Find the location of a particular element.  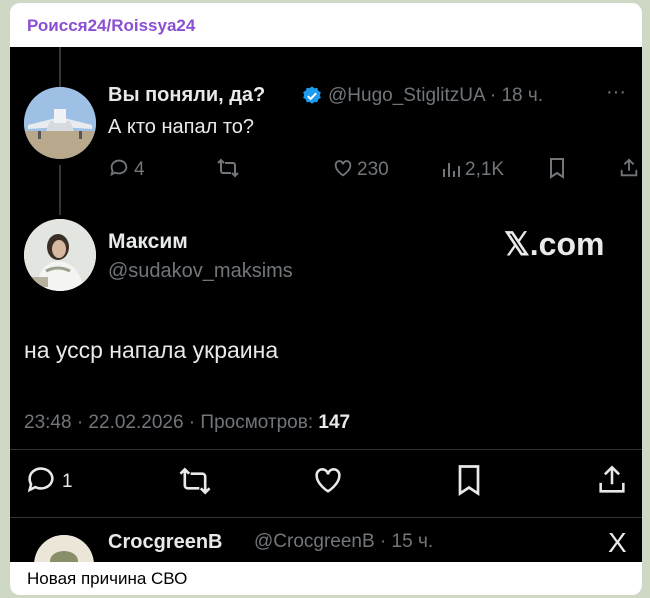

x-com-watermark: 𝕏.com is located at coordinates (554, 244).